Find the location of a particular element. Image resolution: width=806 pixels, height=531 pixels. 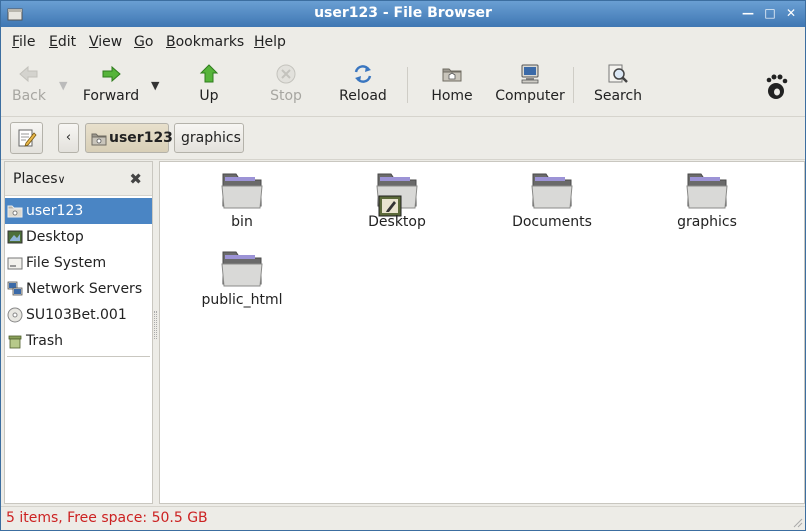

file-name: bin is located at coordinates (242, 222).